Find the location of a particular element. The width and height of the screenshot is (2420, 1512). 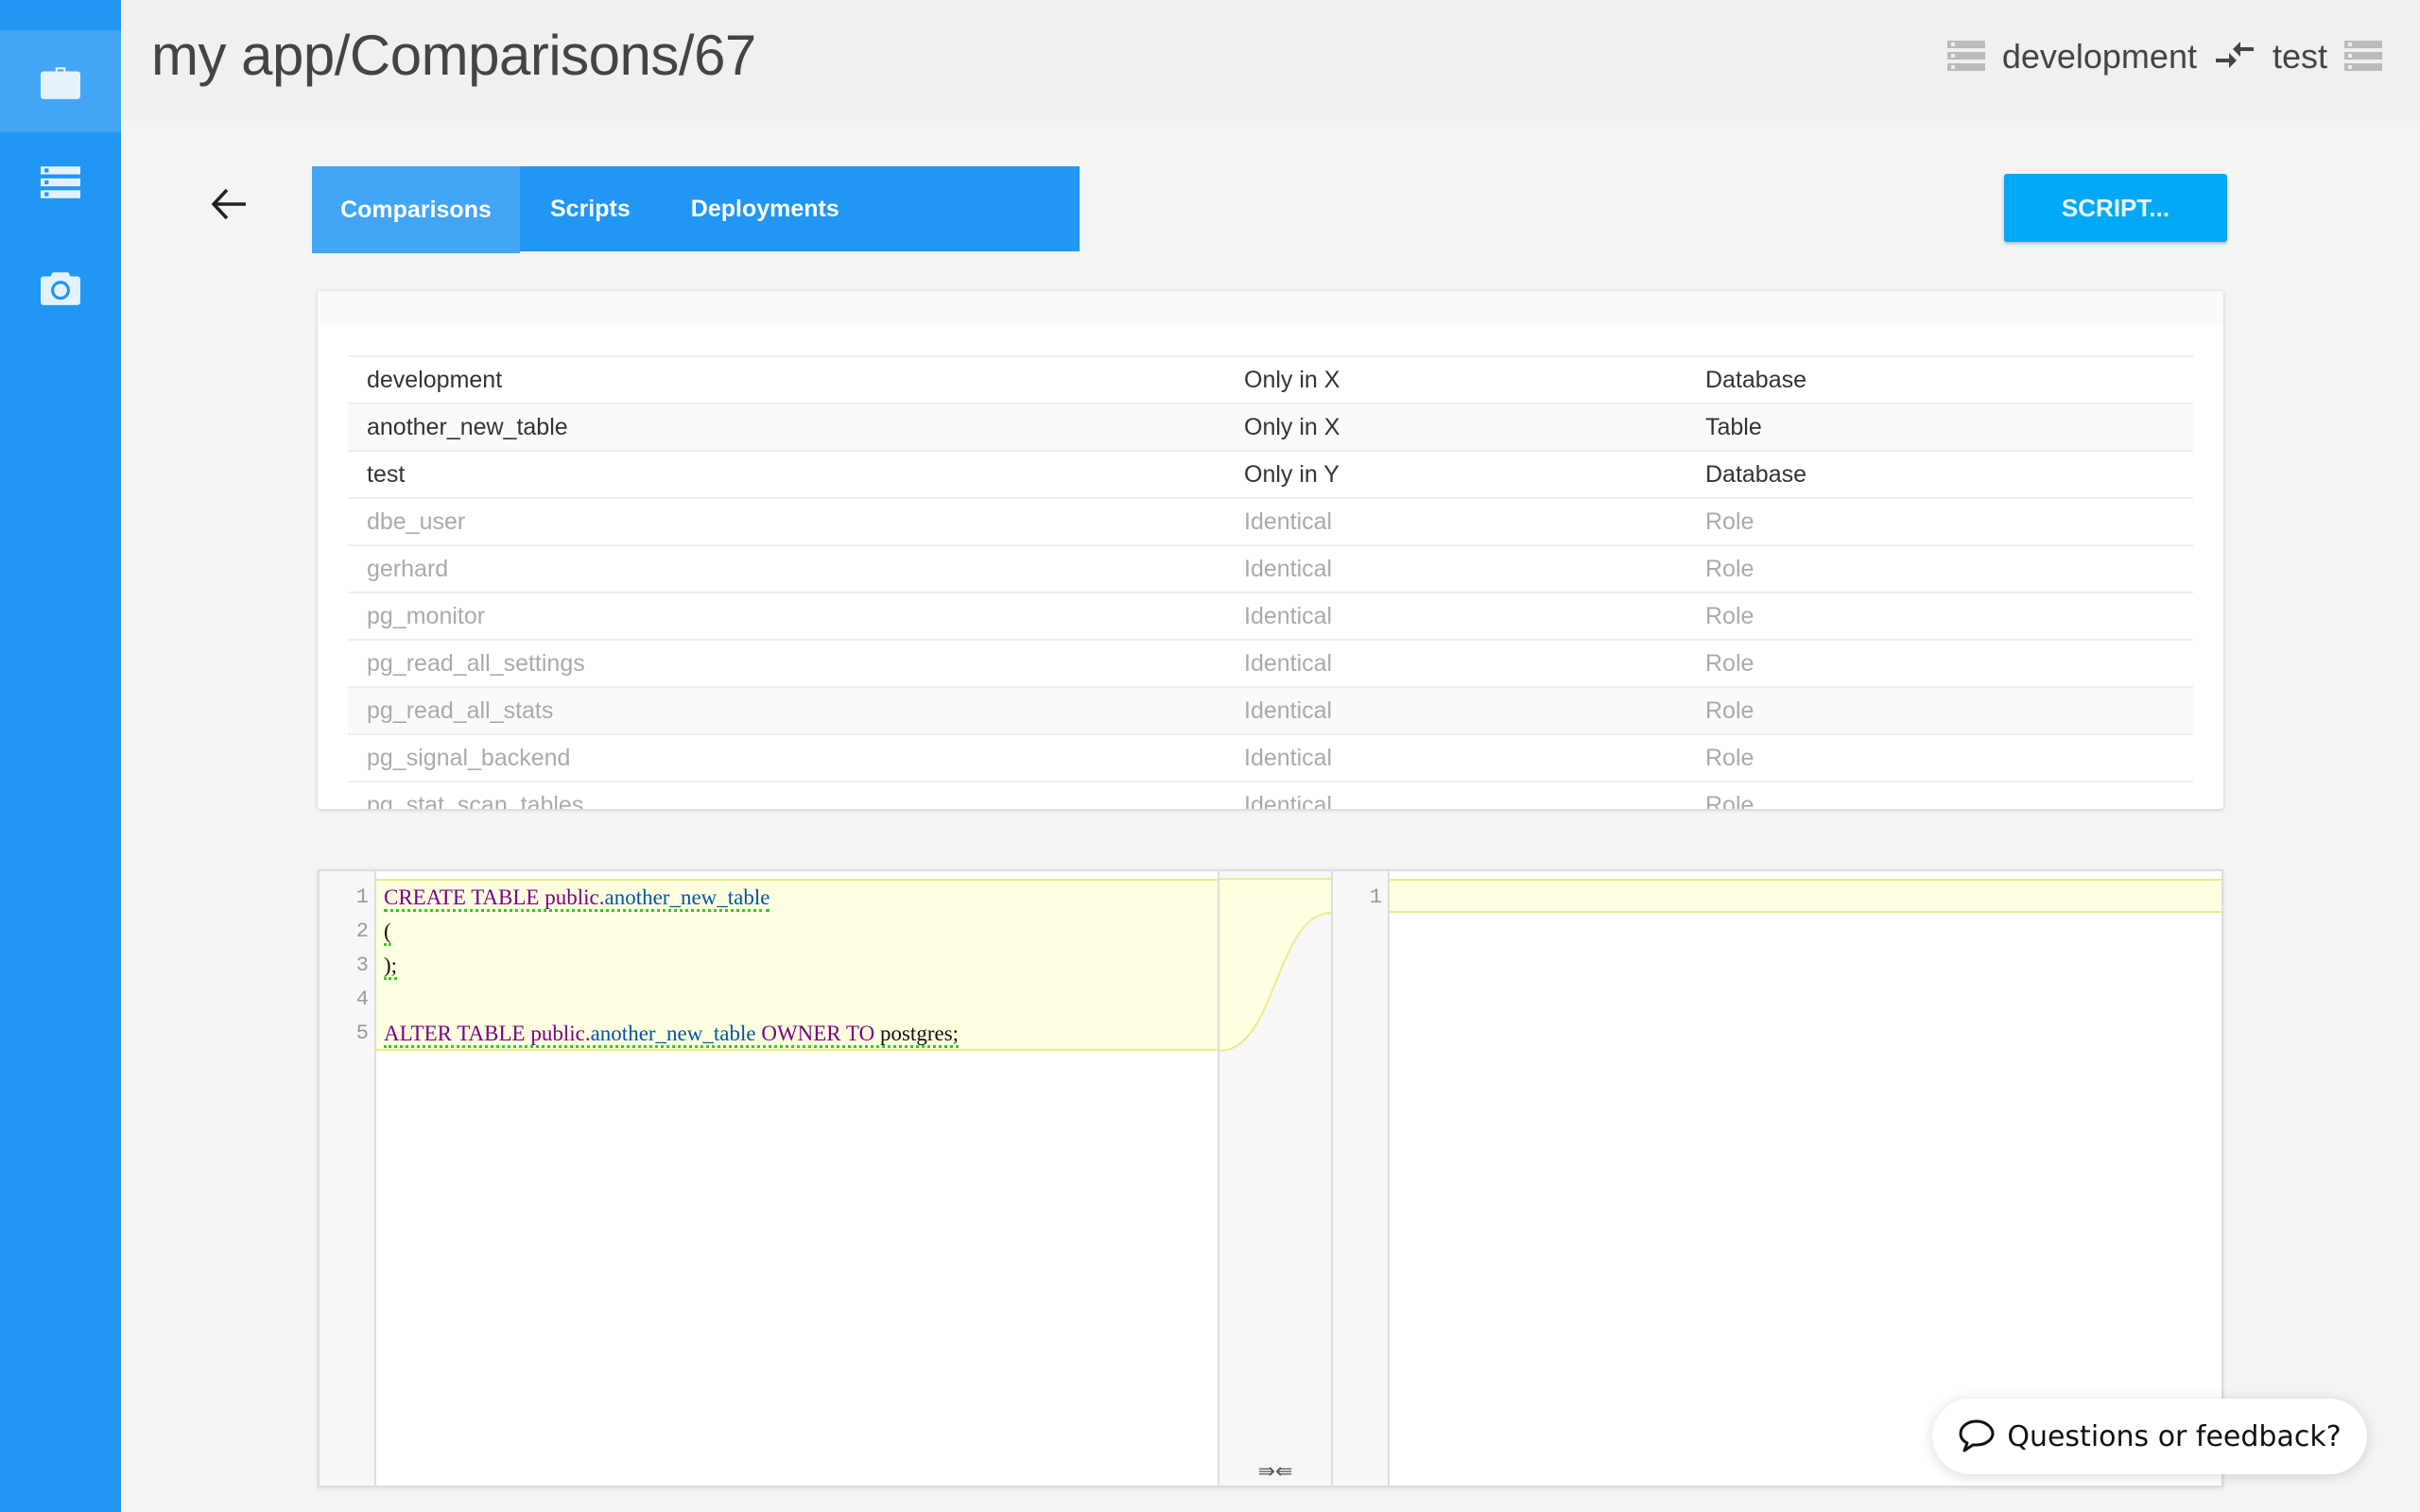

compare-arrows-icon is located at coordinates (2235, 57).